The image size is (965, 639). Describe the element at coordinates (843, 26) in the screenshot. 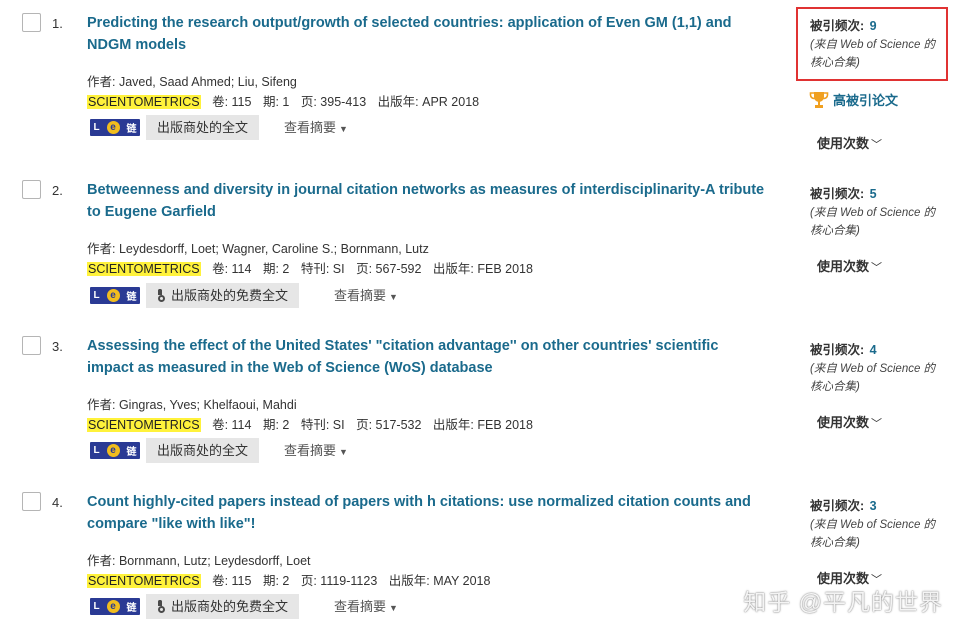

I see `times-cited: 被引频次: 9` at that location.